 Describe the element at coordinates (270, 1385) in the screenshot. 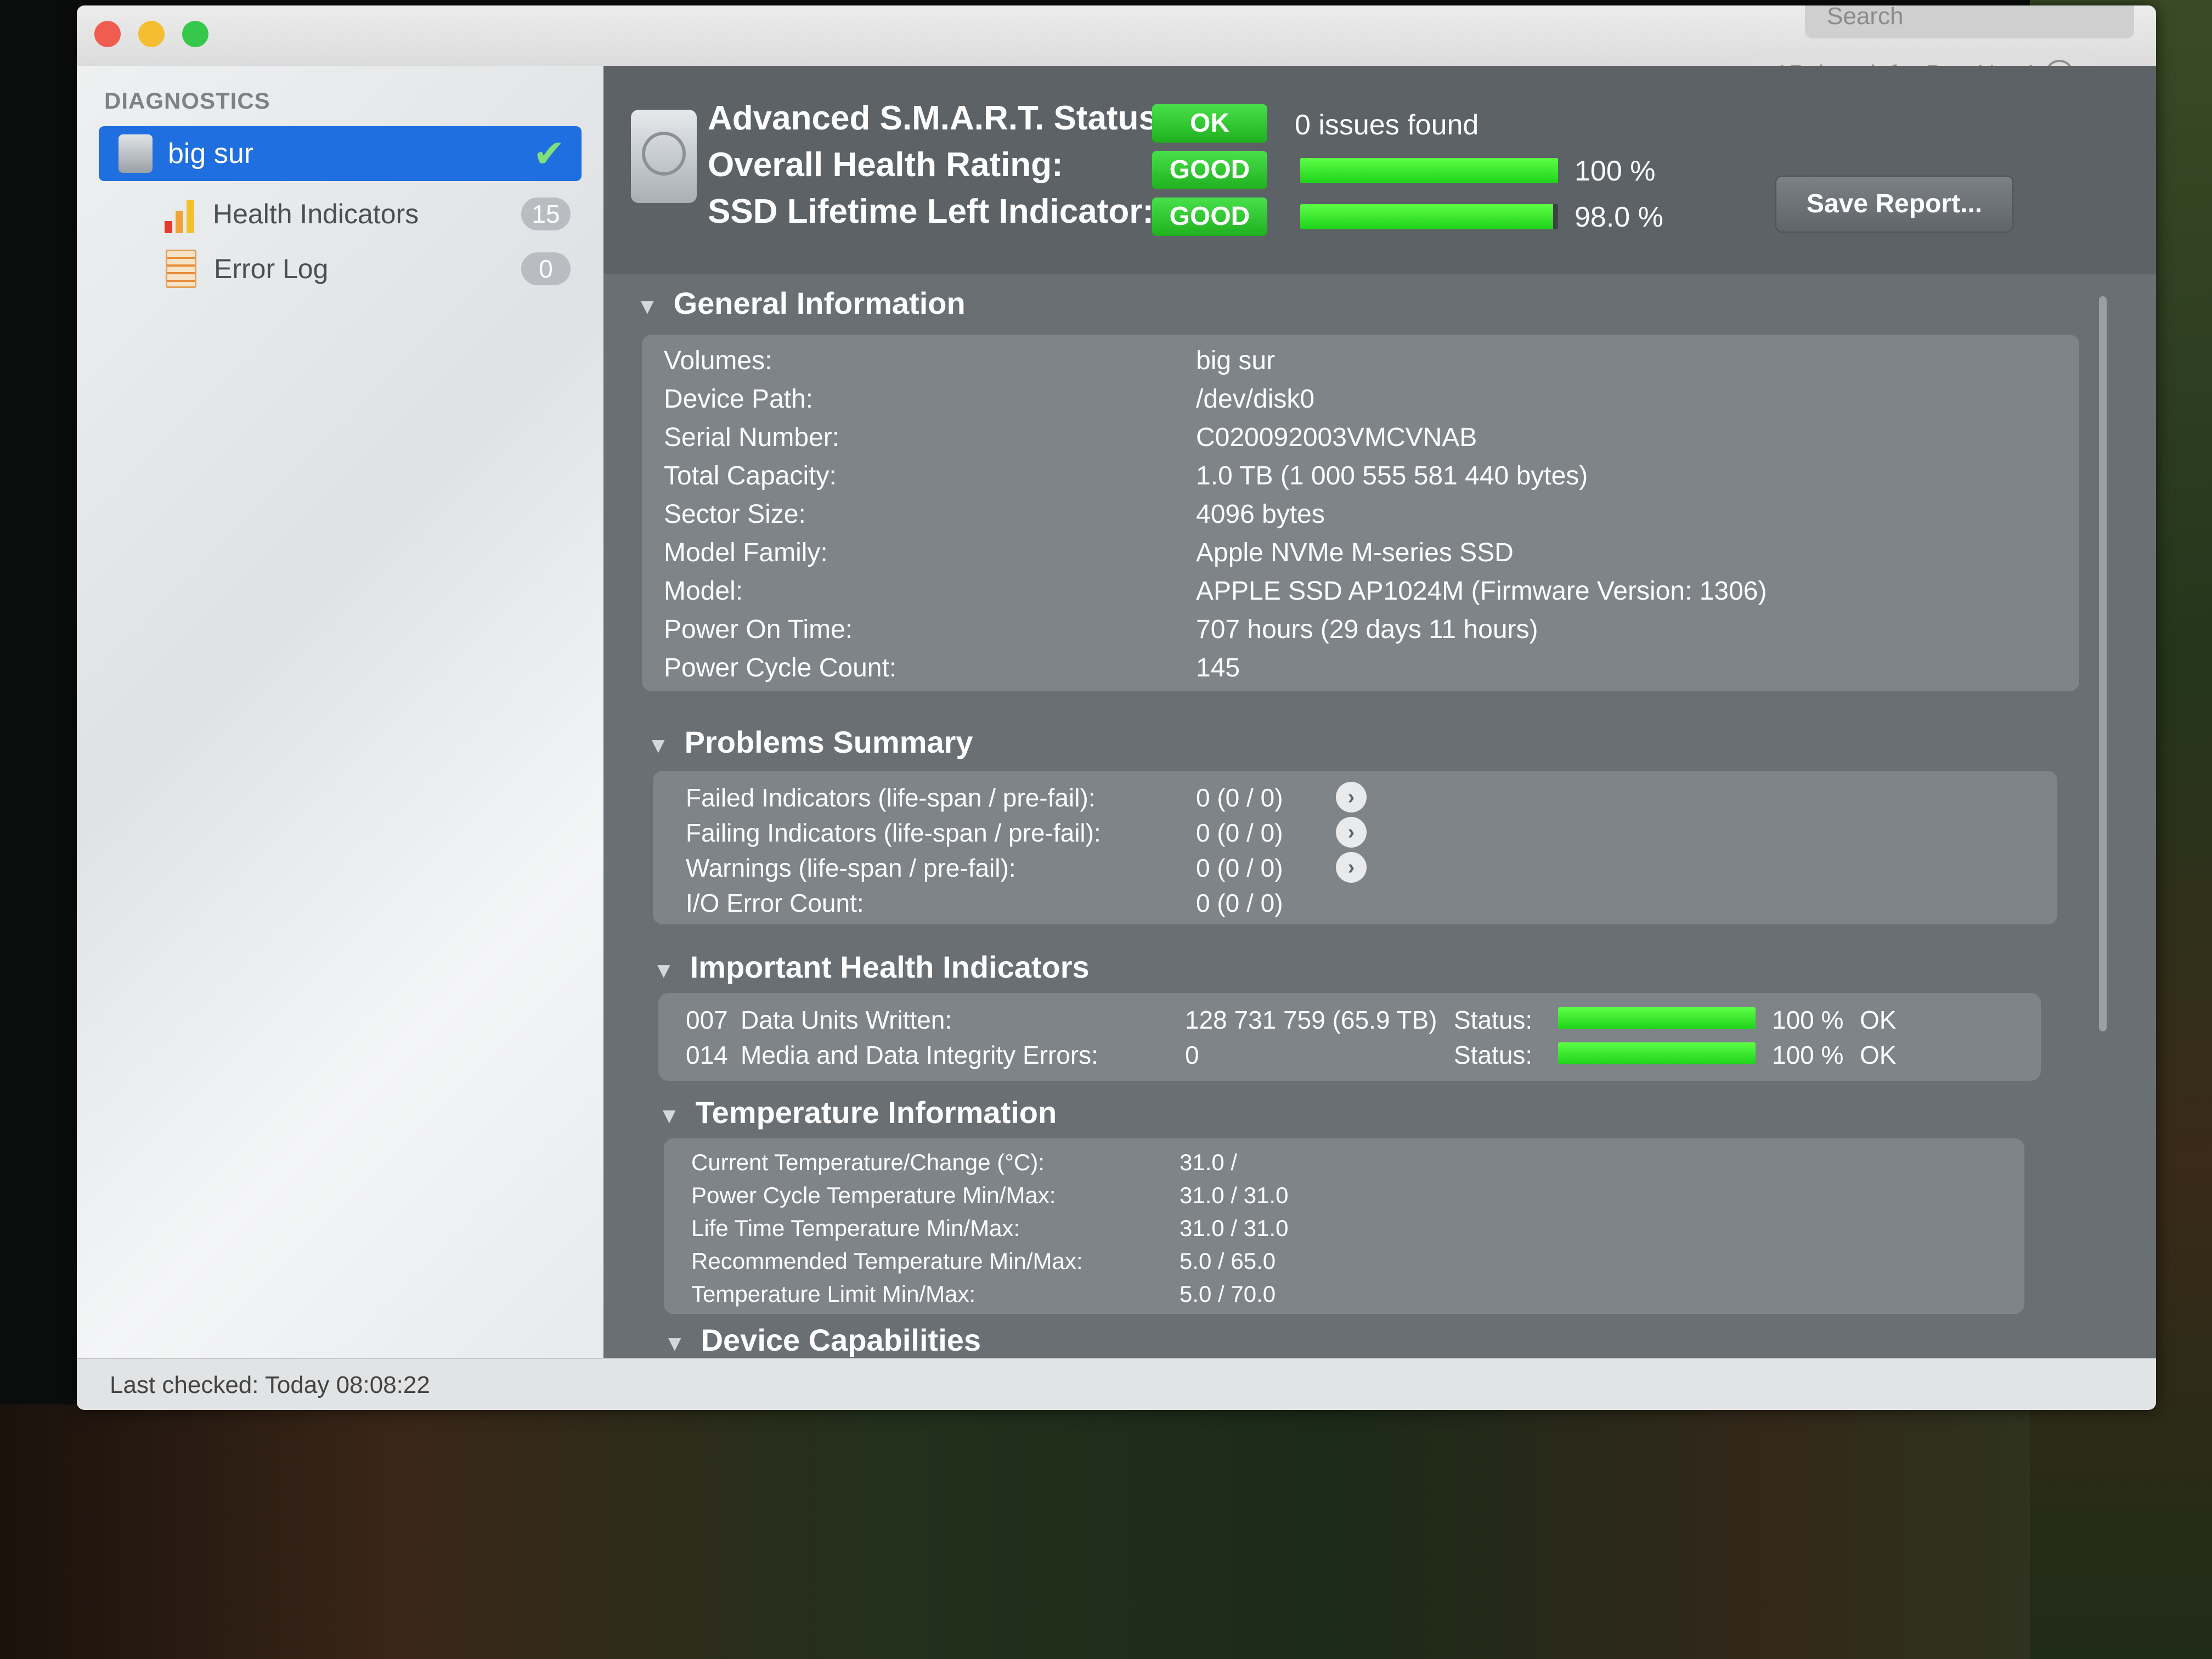

I see `last-checked-text: Last checked: Today 08:08:22` at that location.